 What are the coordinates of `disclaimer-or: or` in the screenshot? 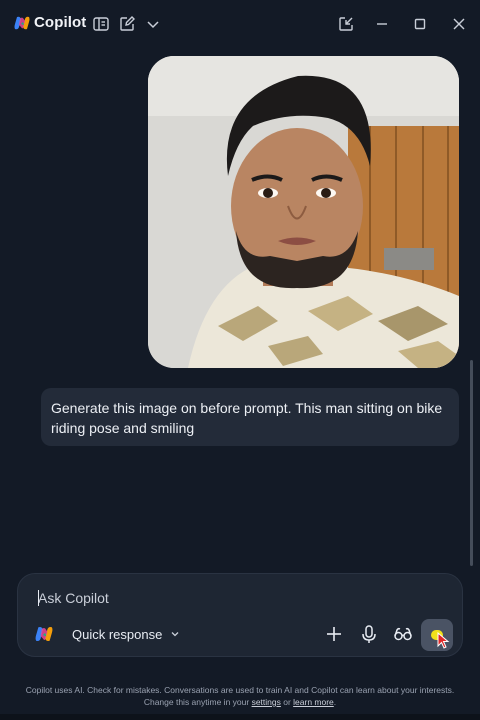 It's located at (287, 702).